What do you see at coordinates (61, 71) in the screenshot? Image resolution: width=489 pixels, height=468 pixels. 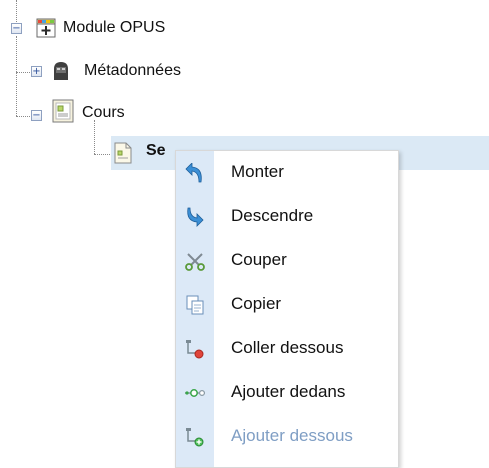 I see `metadata-icon` at bounding box center [61, 71].